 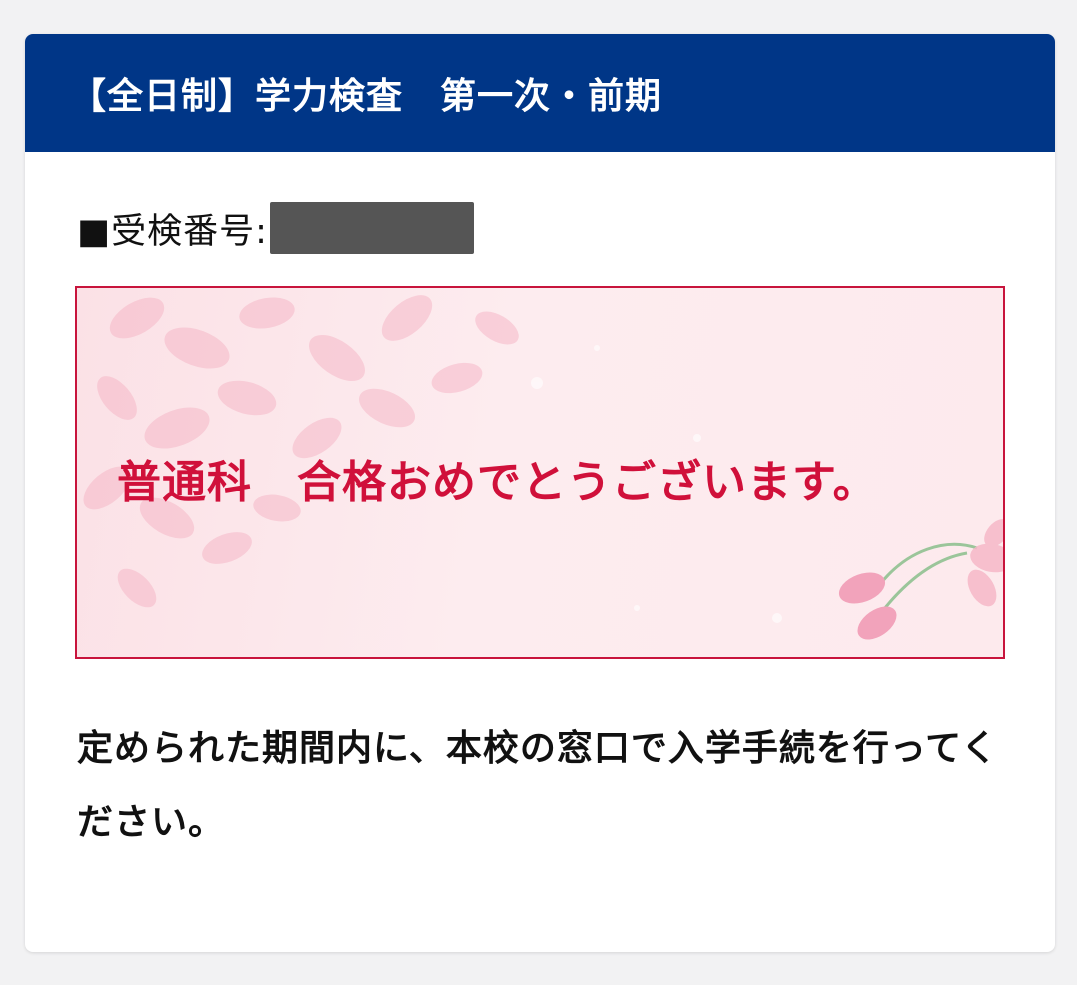 What do you see at coordinates (497, 482) in the screenshot?
I see `congratulations-message: 普通科 合格おめでとうございます。` at bounding box center [497, 482].